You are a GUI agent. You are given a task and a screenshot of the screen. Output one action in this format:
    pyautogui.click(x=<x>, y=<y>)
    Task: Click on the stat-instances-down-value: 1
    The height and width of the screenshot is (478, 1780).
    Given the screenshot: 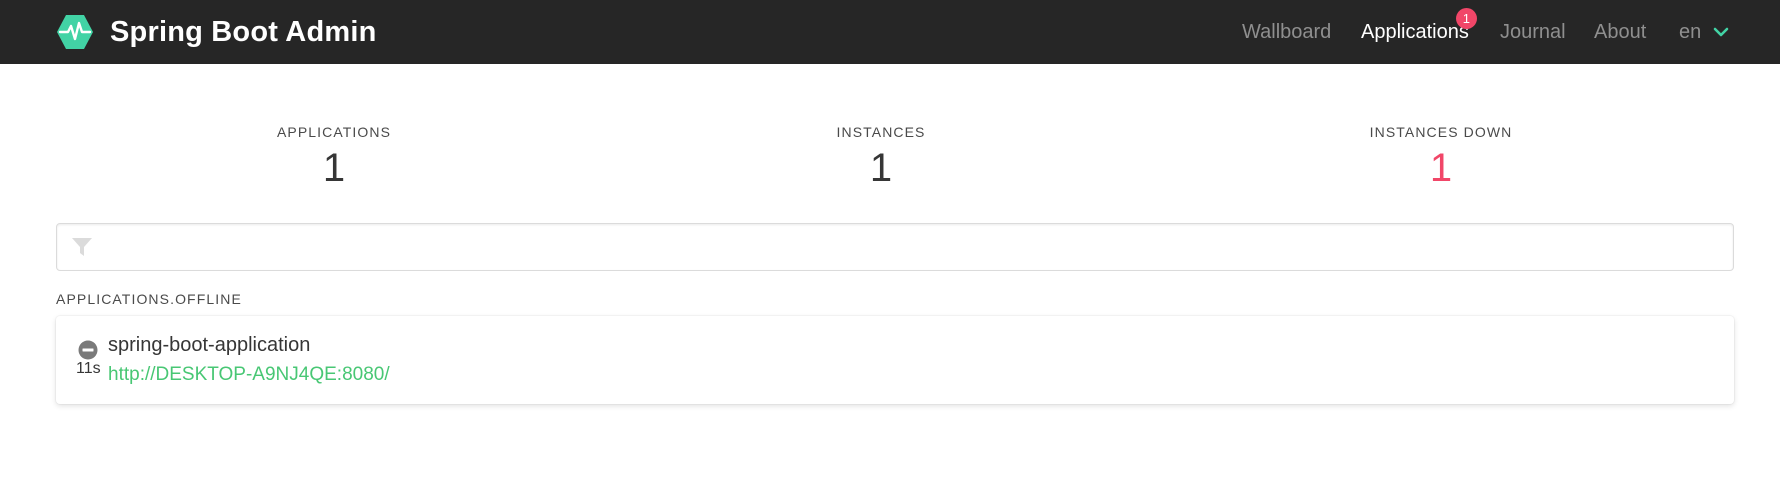 What is the action you would take?
    pyautogui.click(x=1441, y=168)
    